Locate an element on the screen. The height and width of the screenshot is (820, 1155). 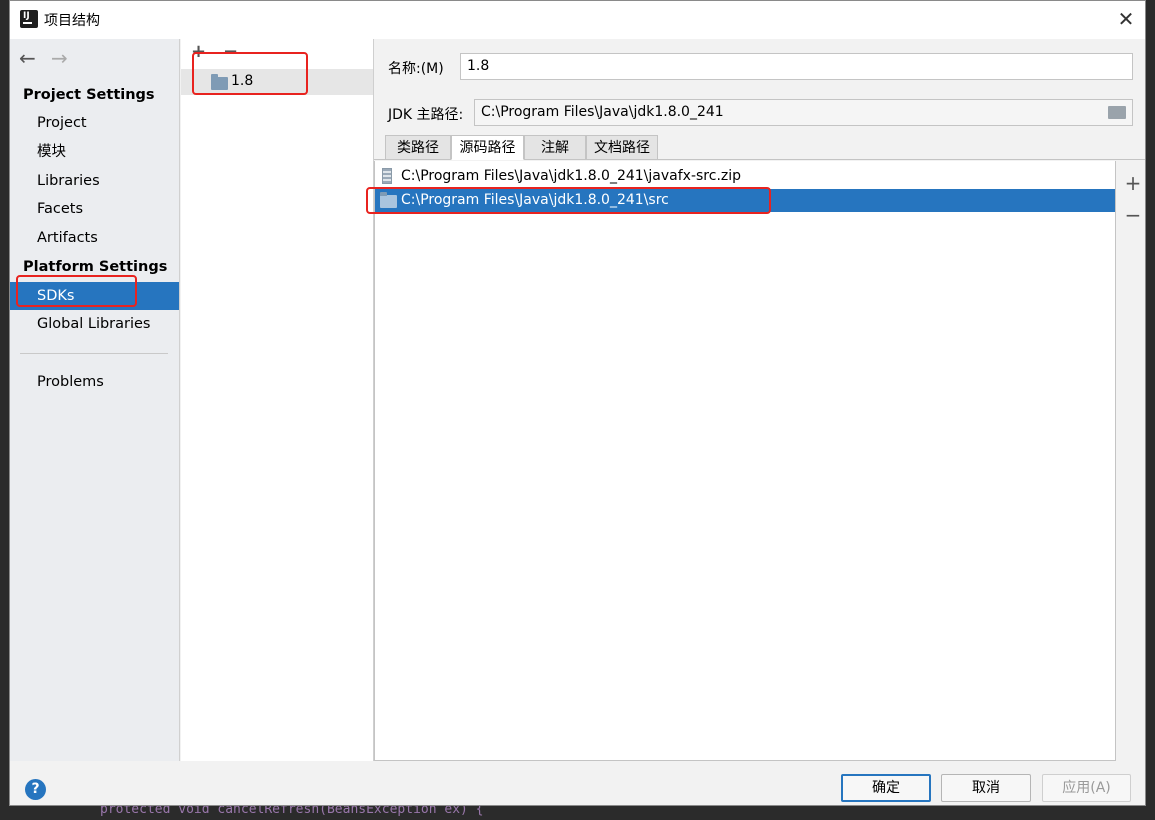
intellij-app-icon: IJ is located at coordinates (29, 19).